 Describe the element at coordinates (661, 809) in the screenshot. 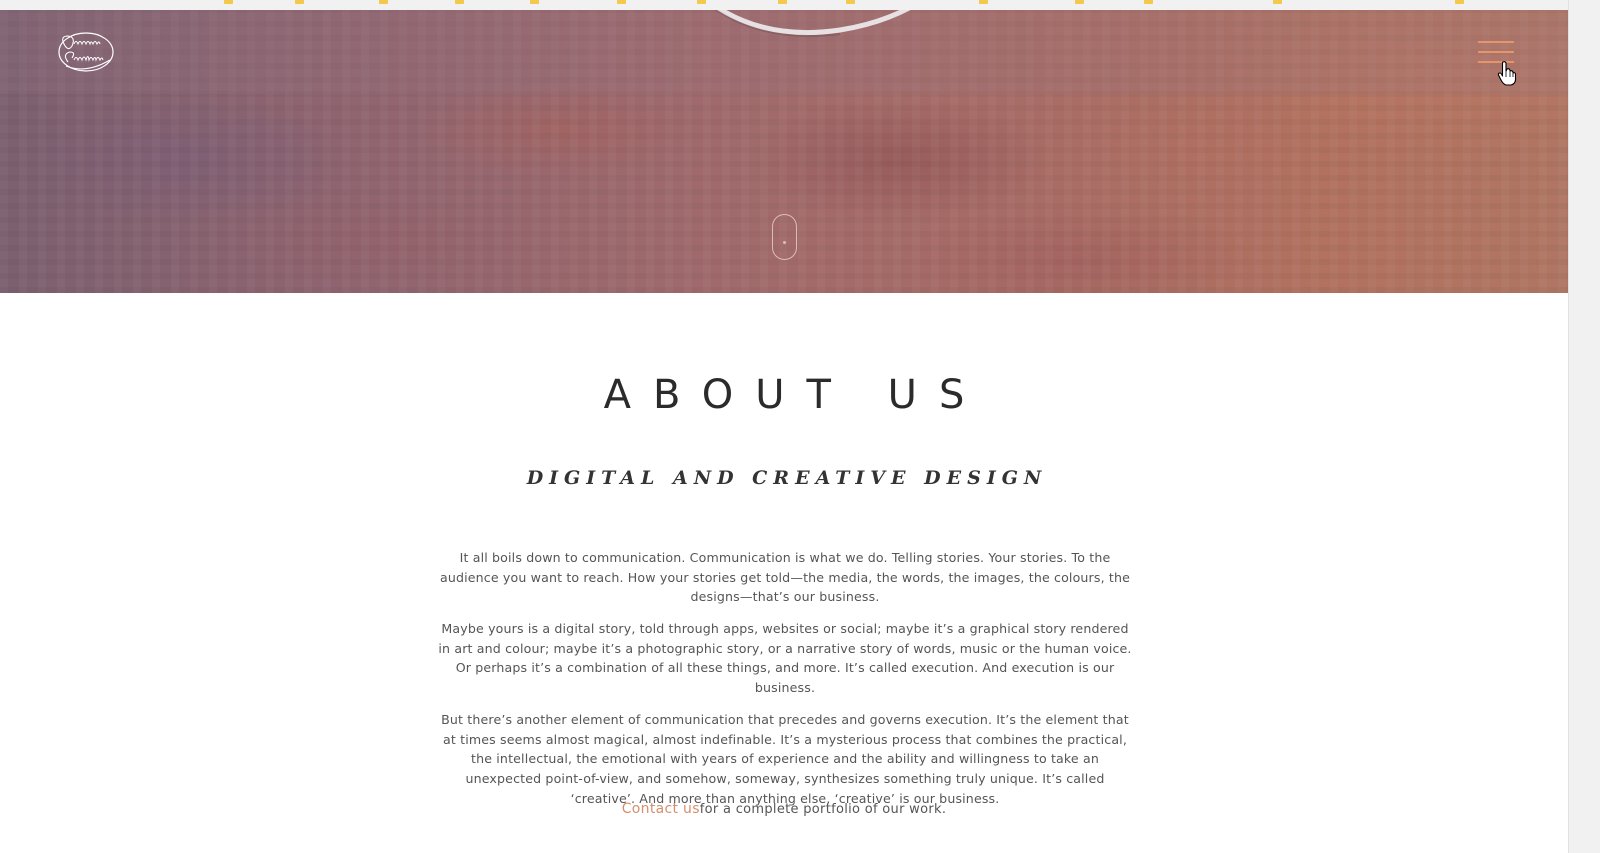

I see `contact-us-link: Contact us` at that location.